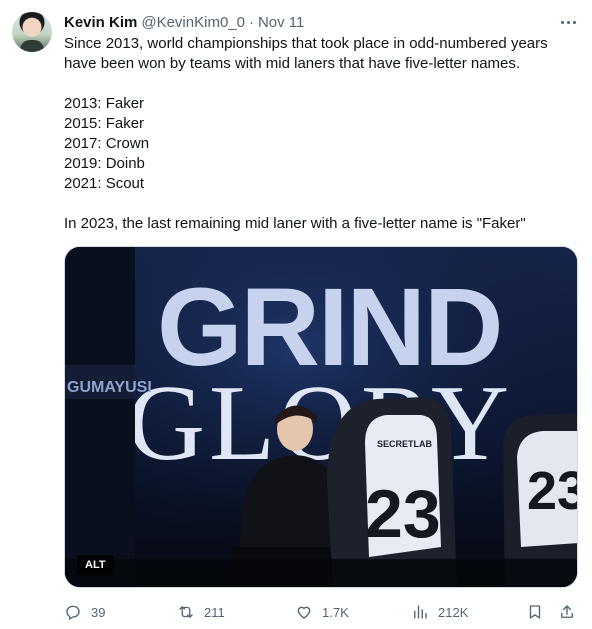 This screenshot has width=592, height=629. What do you see at coordinates (304, 612) in the screenshot?
I see `heart-icon` at bounding box center [304, 612].